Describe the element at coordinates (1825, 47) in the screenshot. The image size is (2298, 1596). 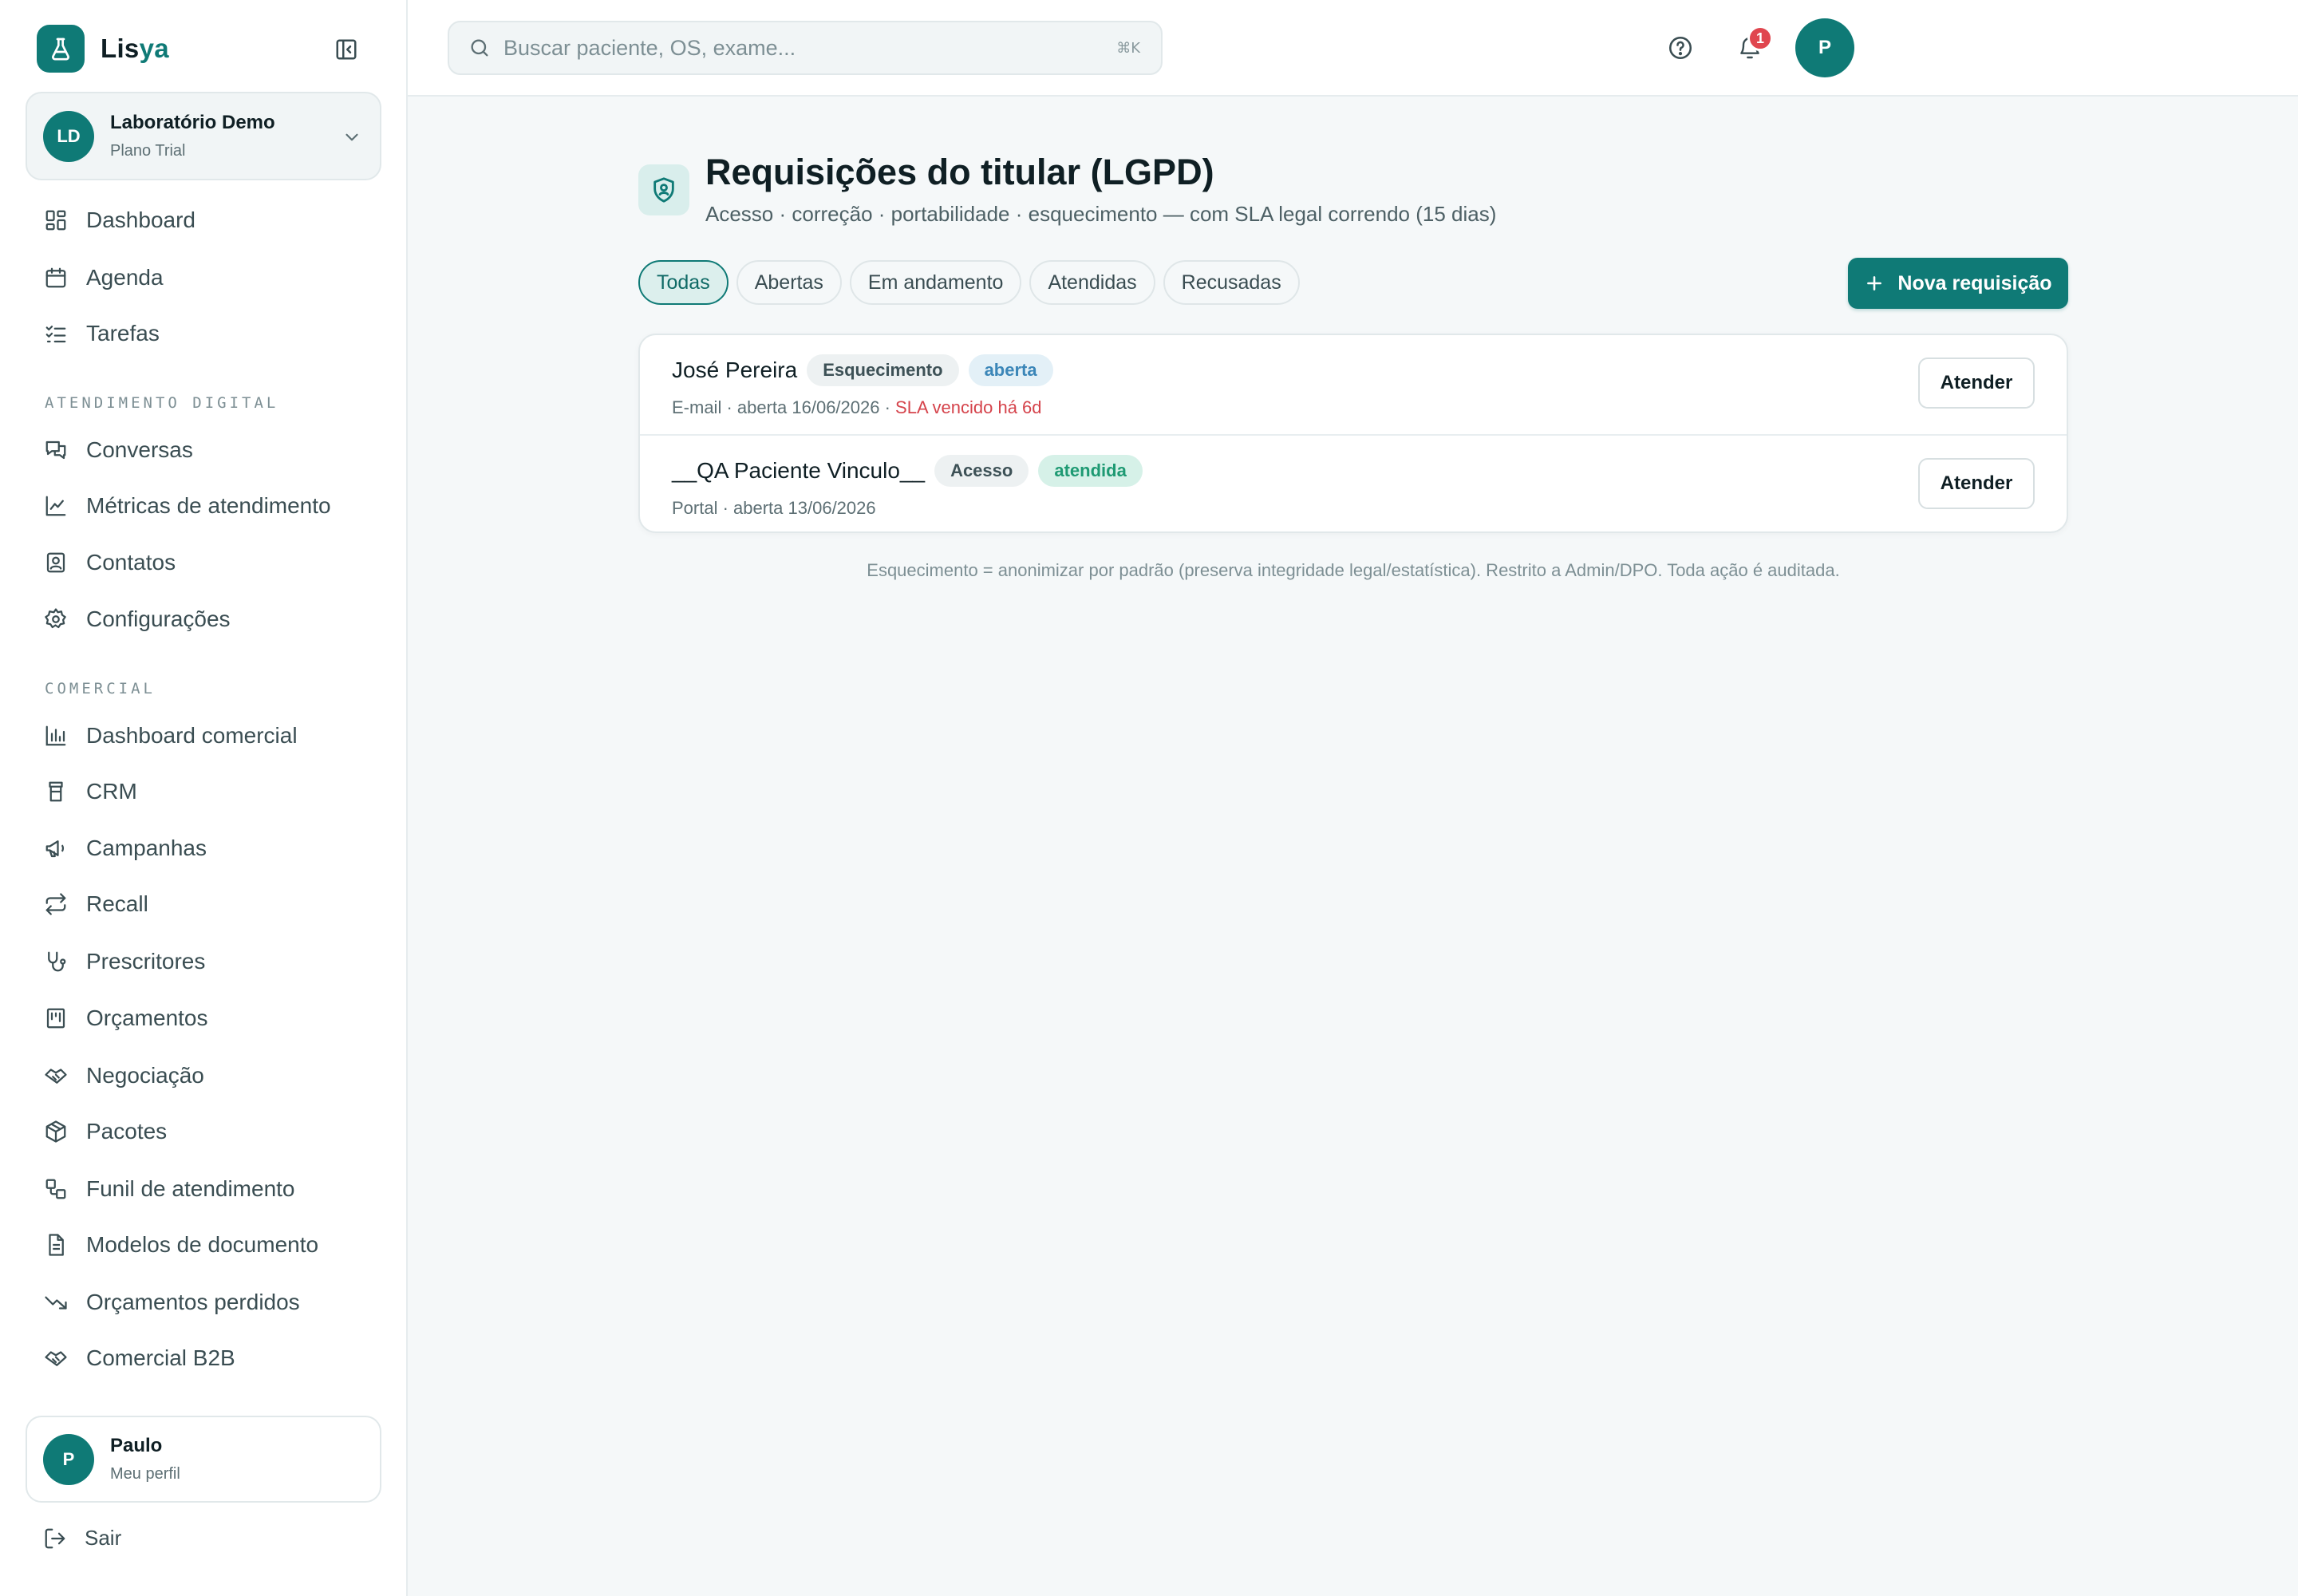
I see `user-avatar-menu: P` at that location.